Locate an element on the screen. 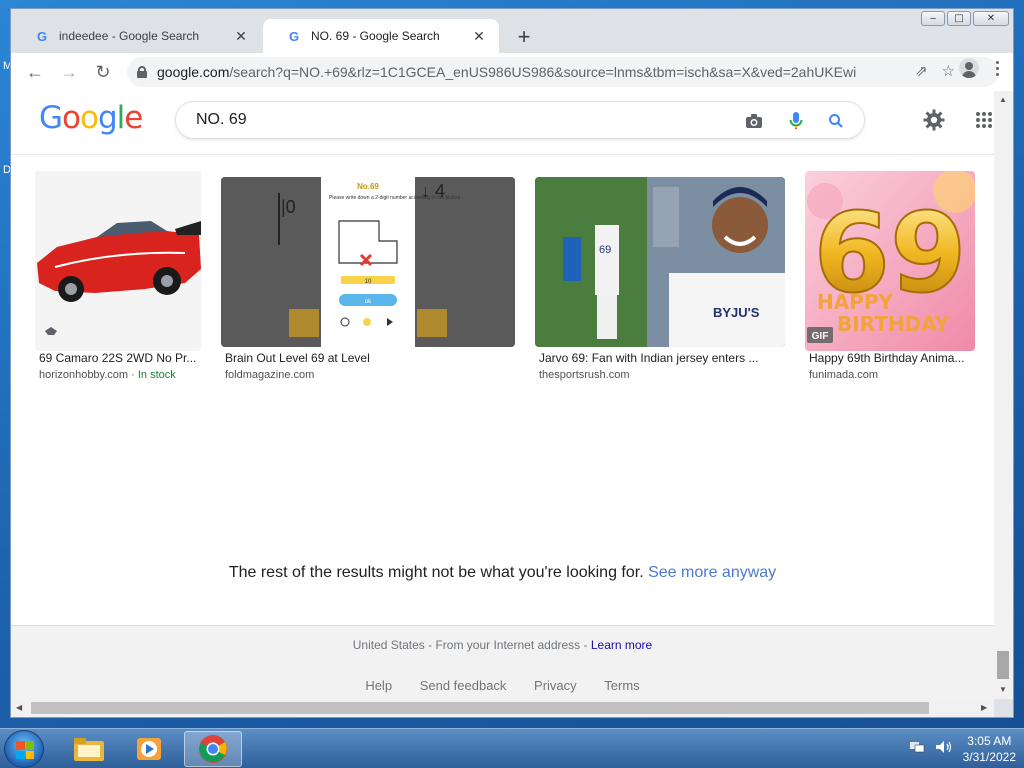  start-button is located at coordinates (24, 749).